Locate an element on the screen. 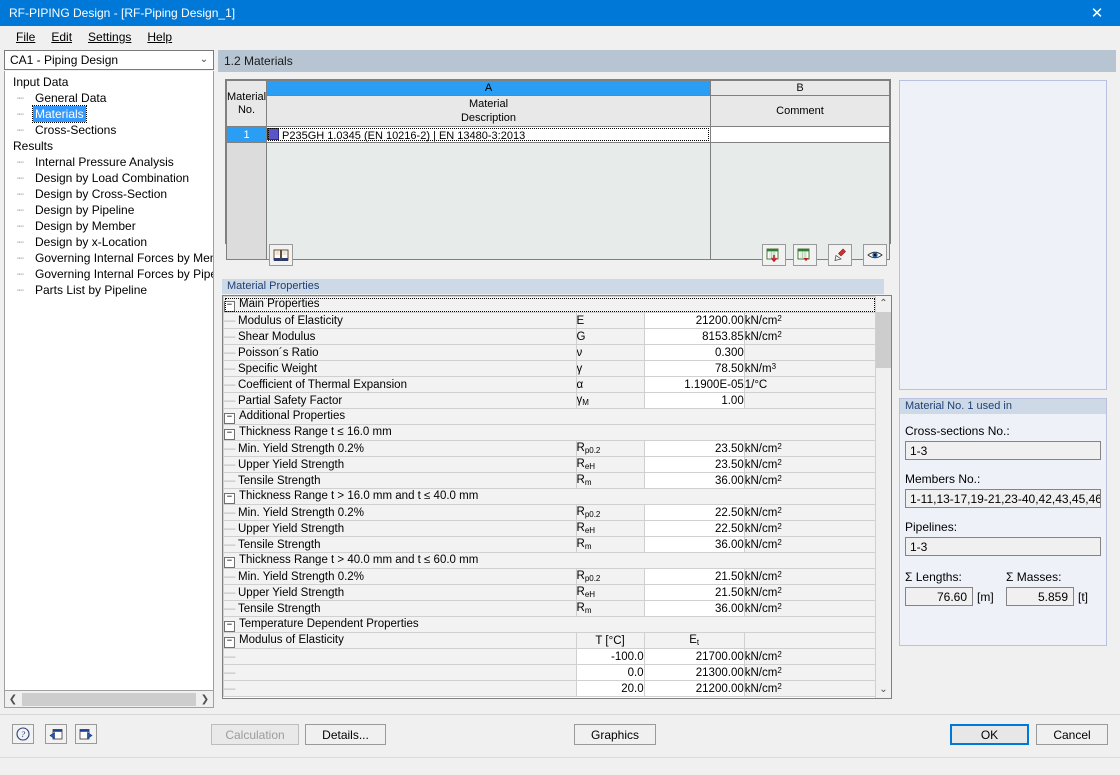 The height and width of the screenshot is (775, 1120). menu-item-help: Help is located at coordinates (159, 37).